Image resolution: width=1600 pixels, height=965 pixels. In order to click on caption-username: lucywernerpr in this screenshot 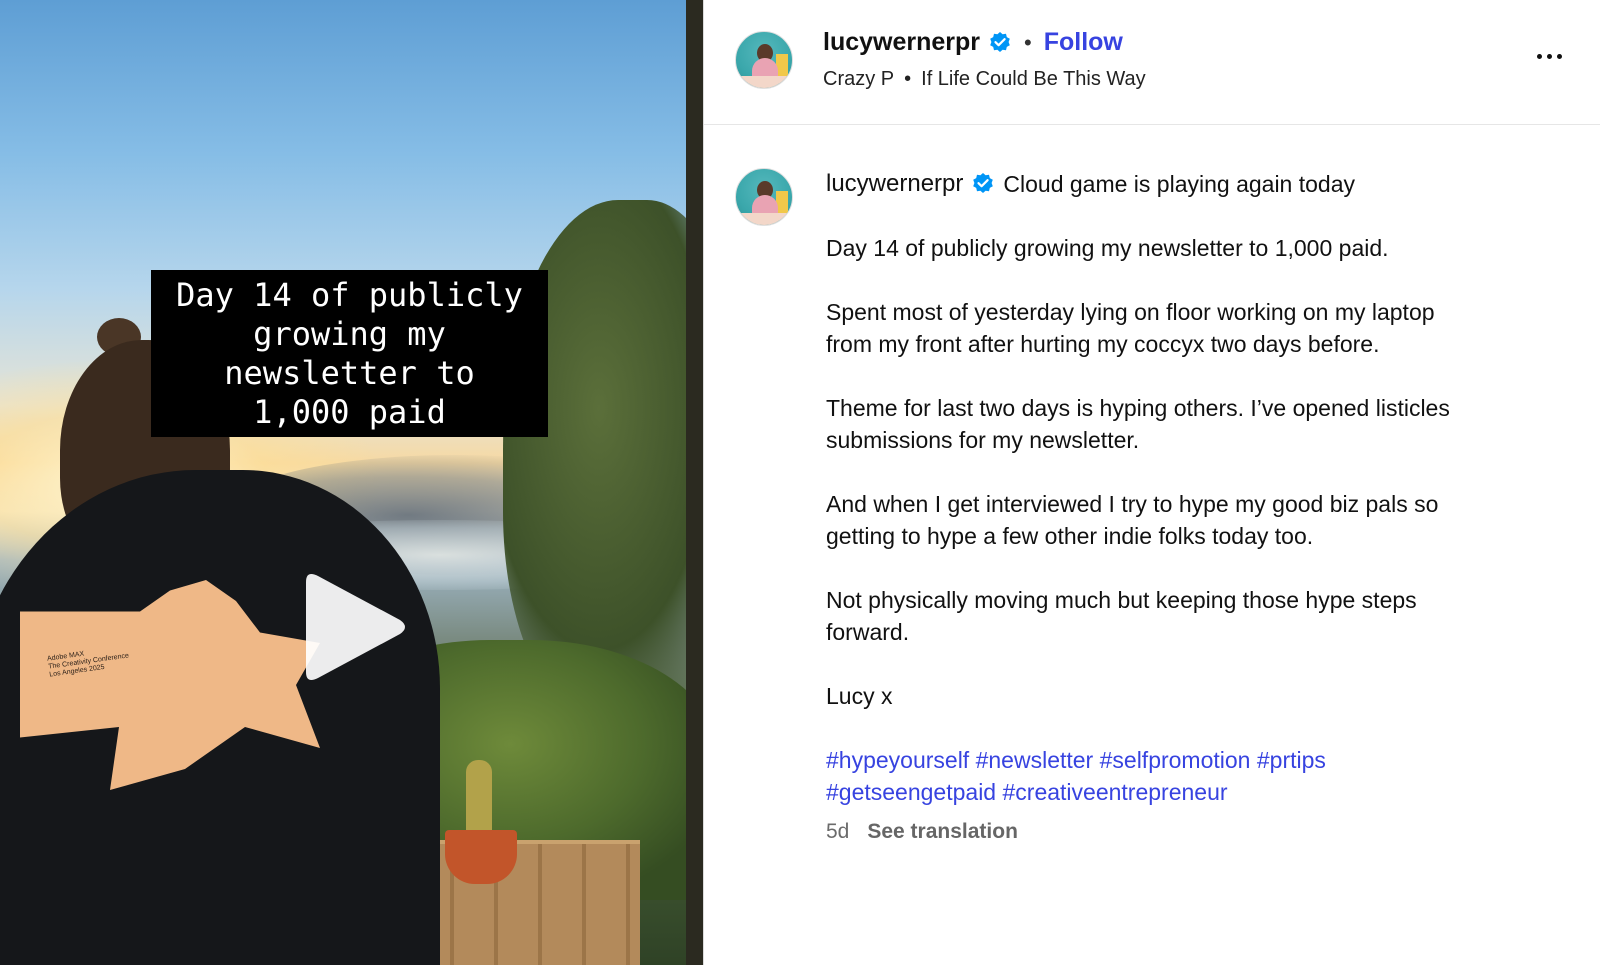, I will do `click(894, 184)`.